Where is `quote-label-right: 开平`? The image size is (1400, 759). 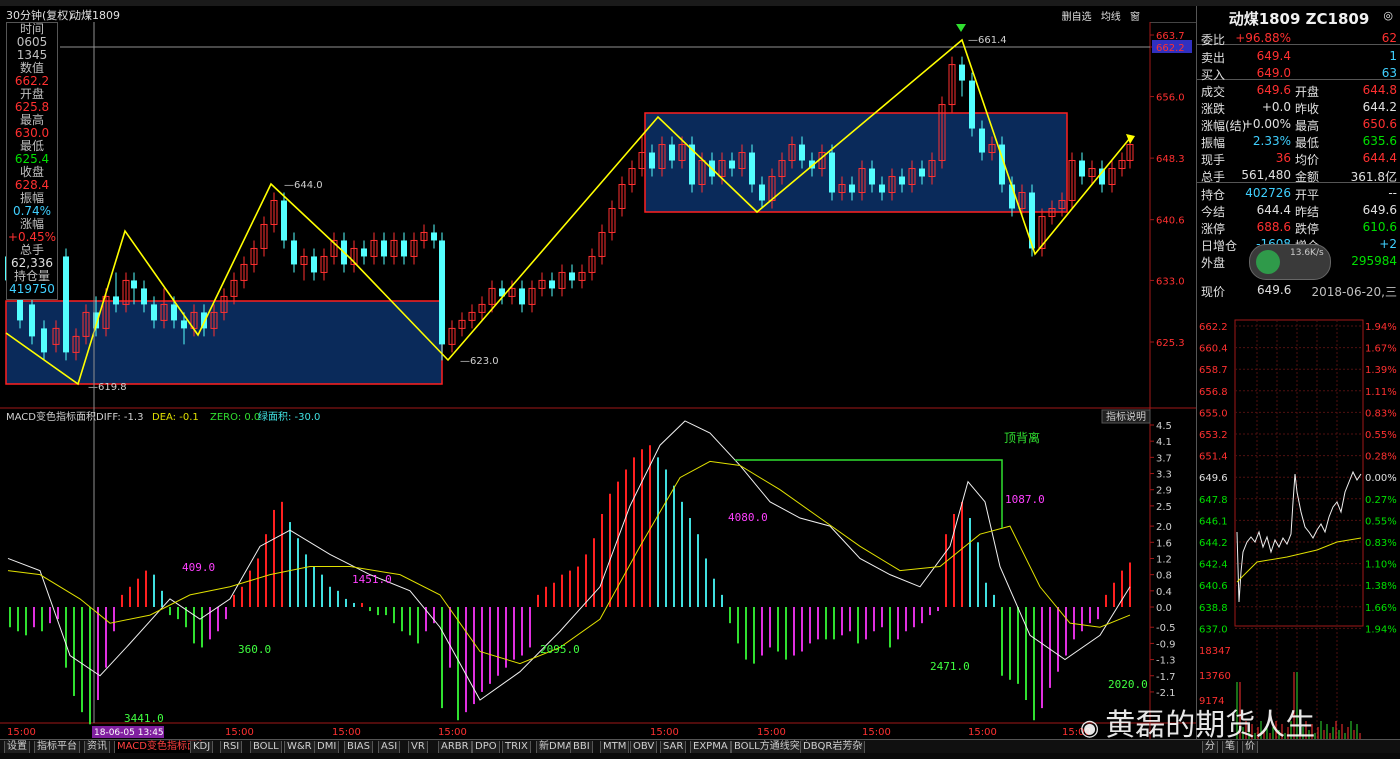 quote-label-right: 开平 is located at coordinates (1307, 195).